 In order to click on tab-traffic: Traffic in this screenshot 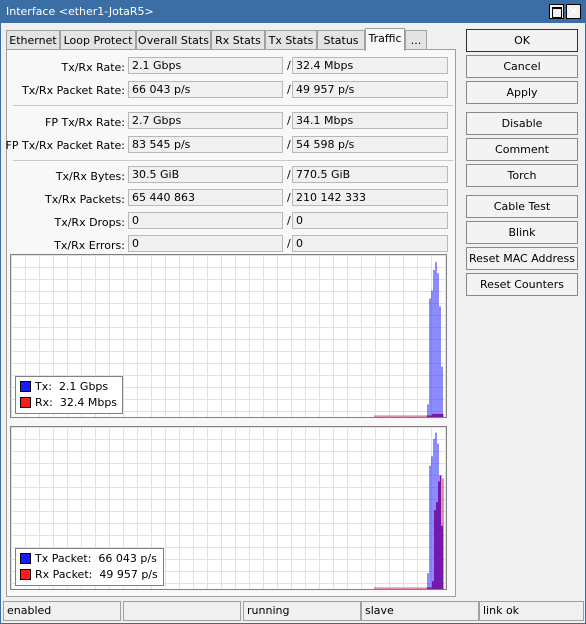, I will do `click(385, 39)`.